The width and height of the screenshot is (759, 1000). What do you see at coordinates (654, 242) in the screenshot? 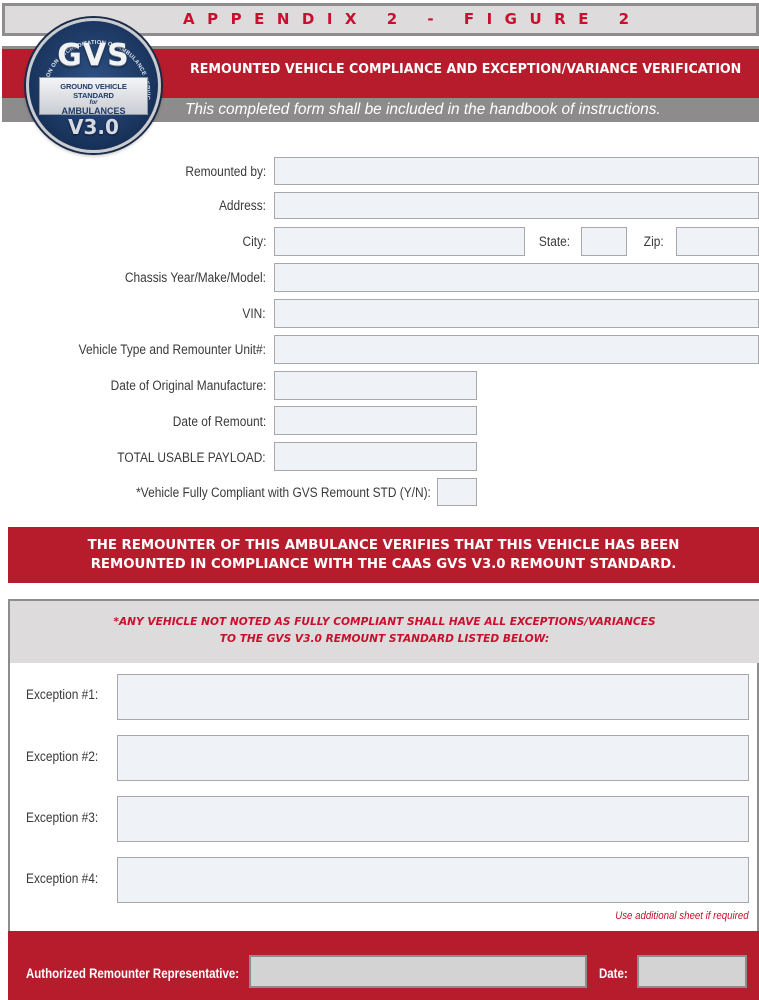
I see `zip-label: Zip:` at bounding box center [654, 242].